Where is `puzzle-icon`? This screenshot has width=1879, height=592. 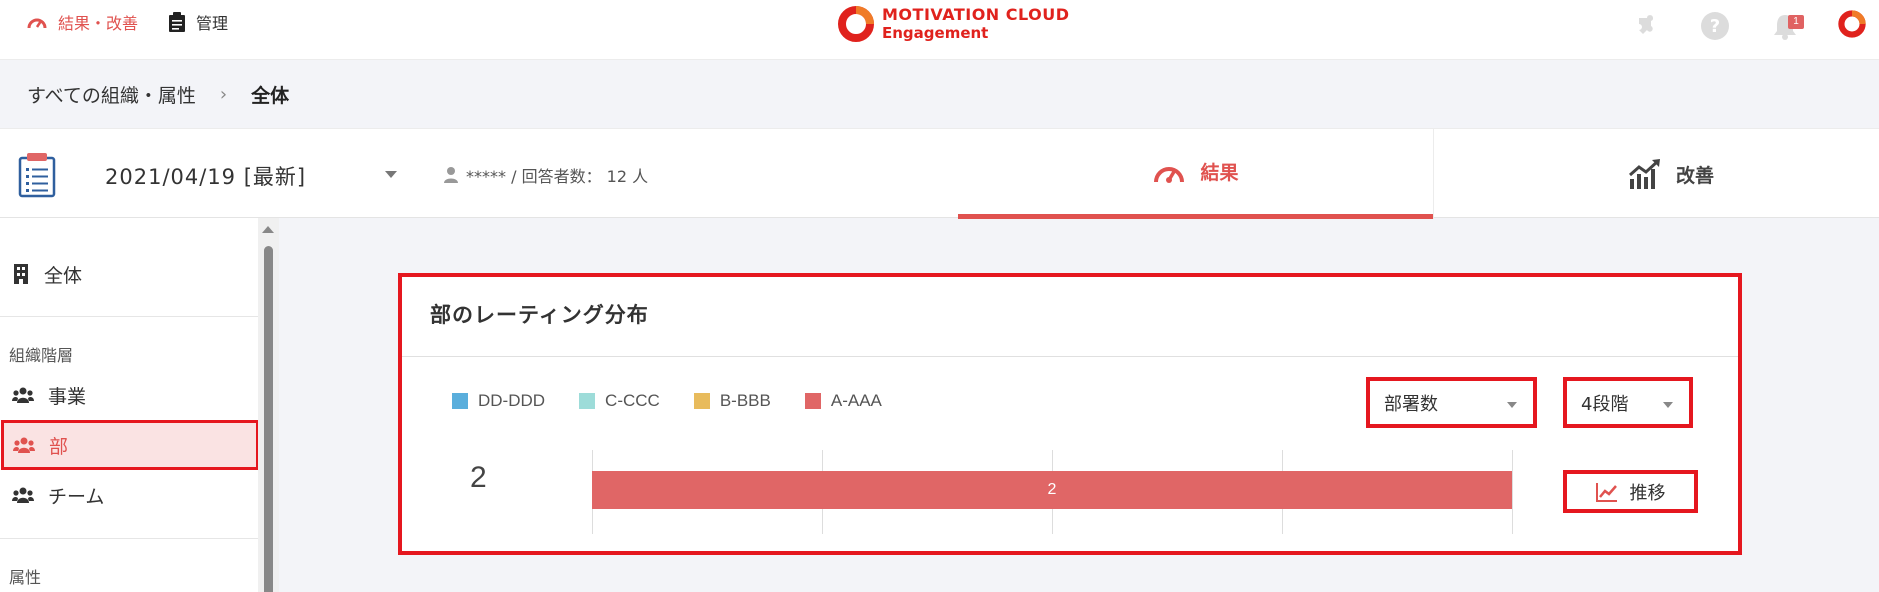
puzzle-icon is located at coordinates (1647, 26).